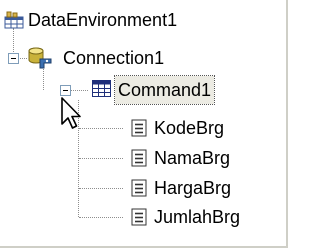 This screenshot has height=248, width=320. I want to click on tree-item-label: KodeBrg, so click(189, 128).